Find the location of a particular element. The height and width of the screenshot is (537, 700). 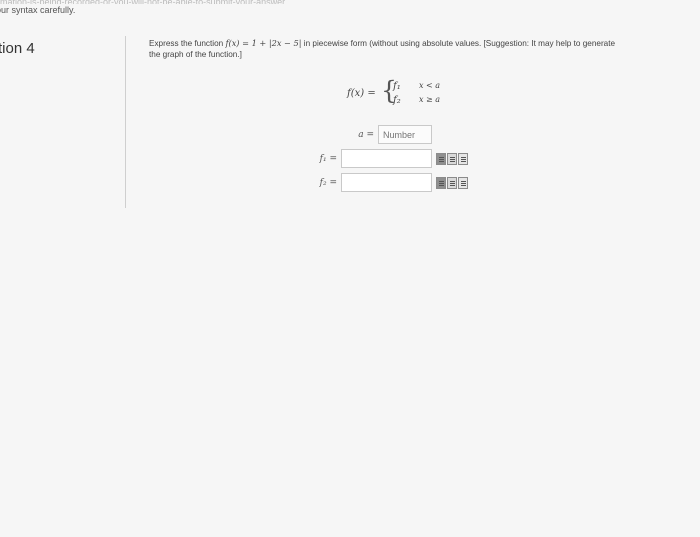

a-label: a = is located at coordinates (366, 134).